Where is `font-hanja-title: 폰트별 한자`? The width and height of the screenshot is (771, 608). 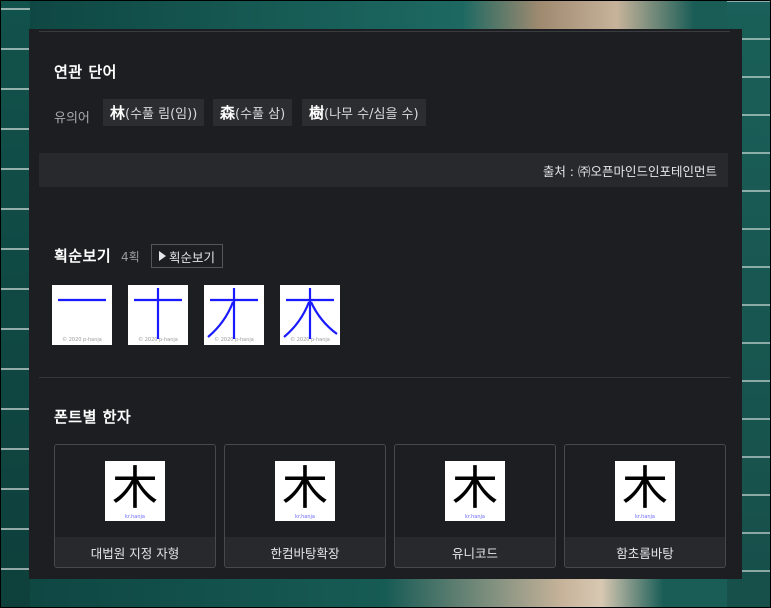 font-hanja-title: 폰트별 한자 is located at coordinates (93, 417).